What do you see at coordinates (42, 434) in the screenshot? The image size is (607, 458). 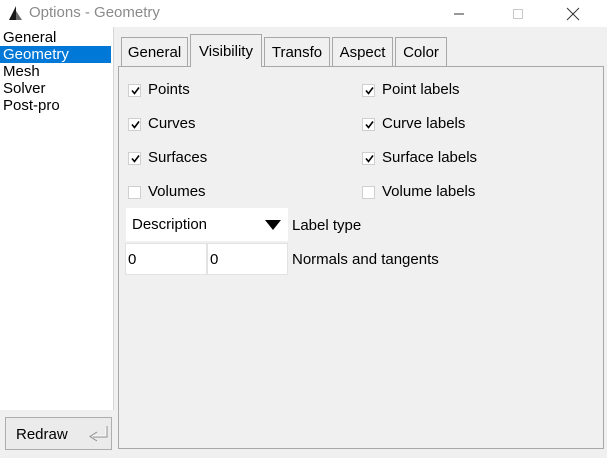 I see `redraw-label: Redraw` at bounding box center [42, 434].